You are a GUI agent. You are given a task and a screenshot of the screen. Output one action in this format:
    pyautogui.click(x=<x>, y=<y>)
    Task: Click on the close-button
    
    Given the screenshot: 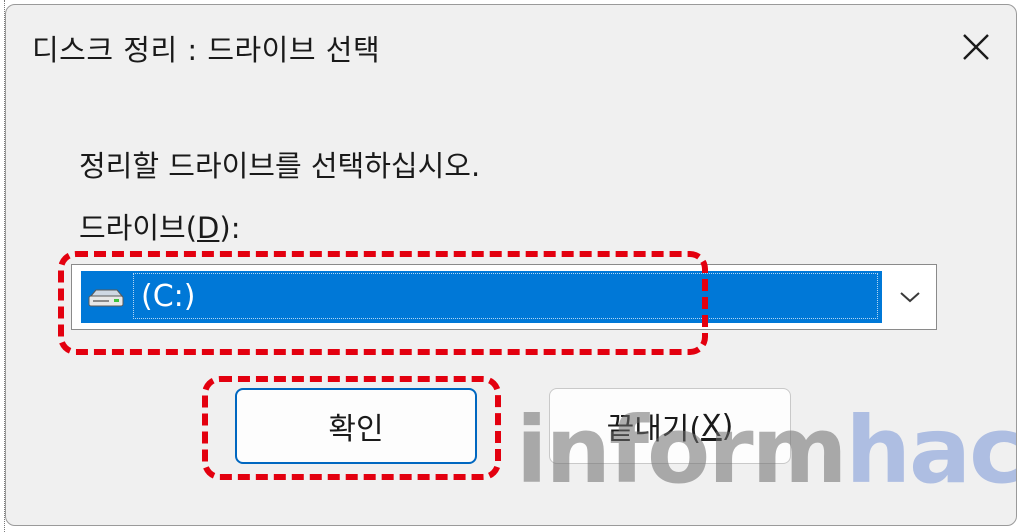 What is the action you would take?
    pyautogui.click(x=976, y=47)
    